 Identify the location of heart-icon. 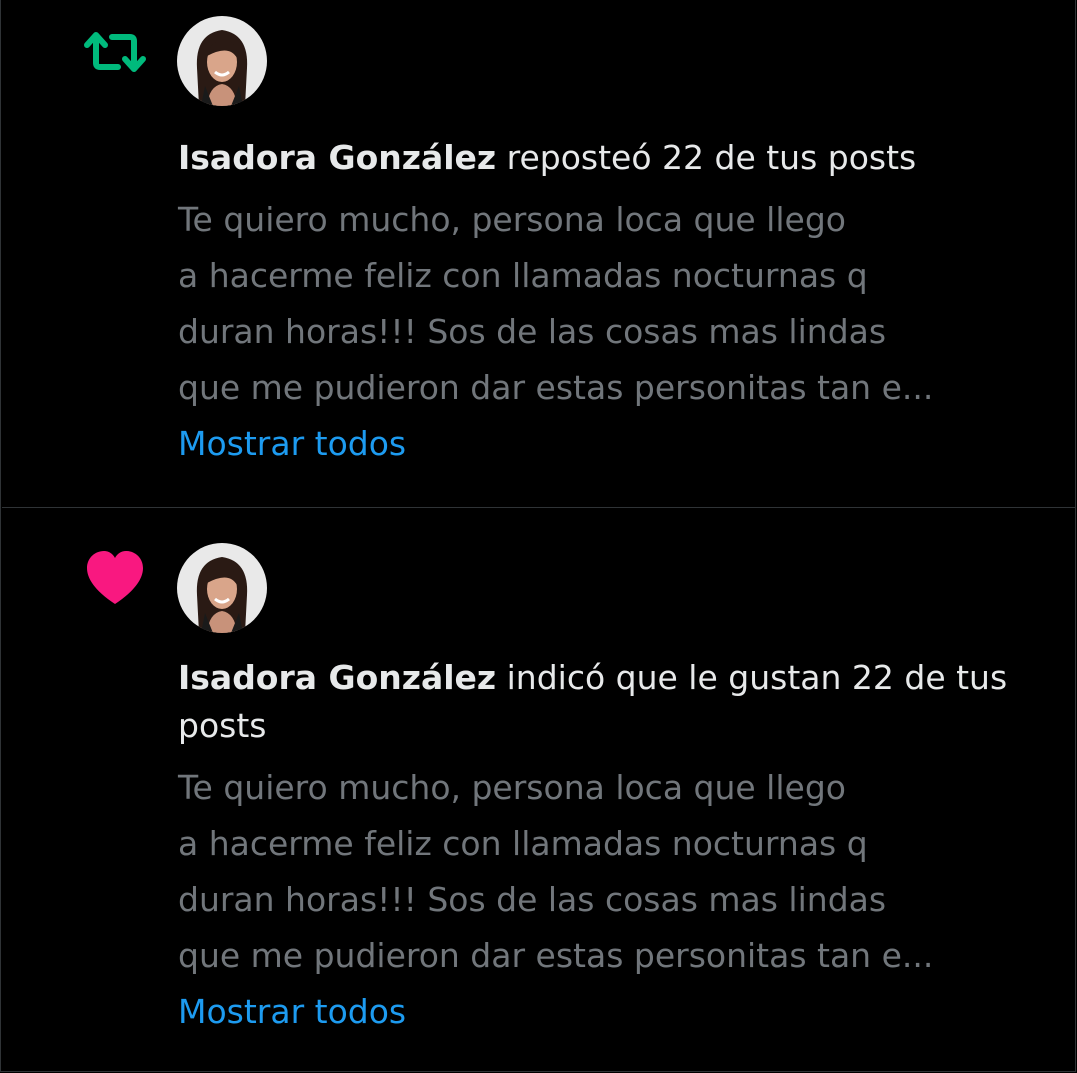
(115, 579).